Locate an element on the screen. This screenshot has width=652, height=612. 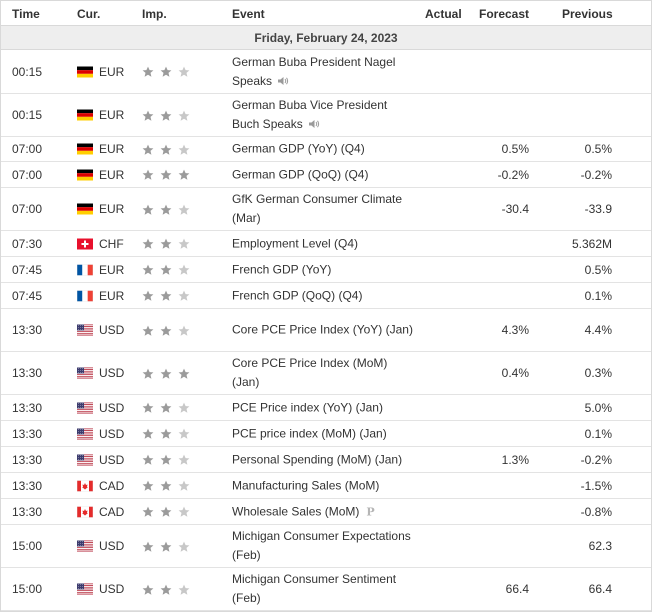
event-name: Wholesale Sales (MoM) P is located at coordinates (324, 511).